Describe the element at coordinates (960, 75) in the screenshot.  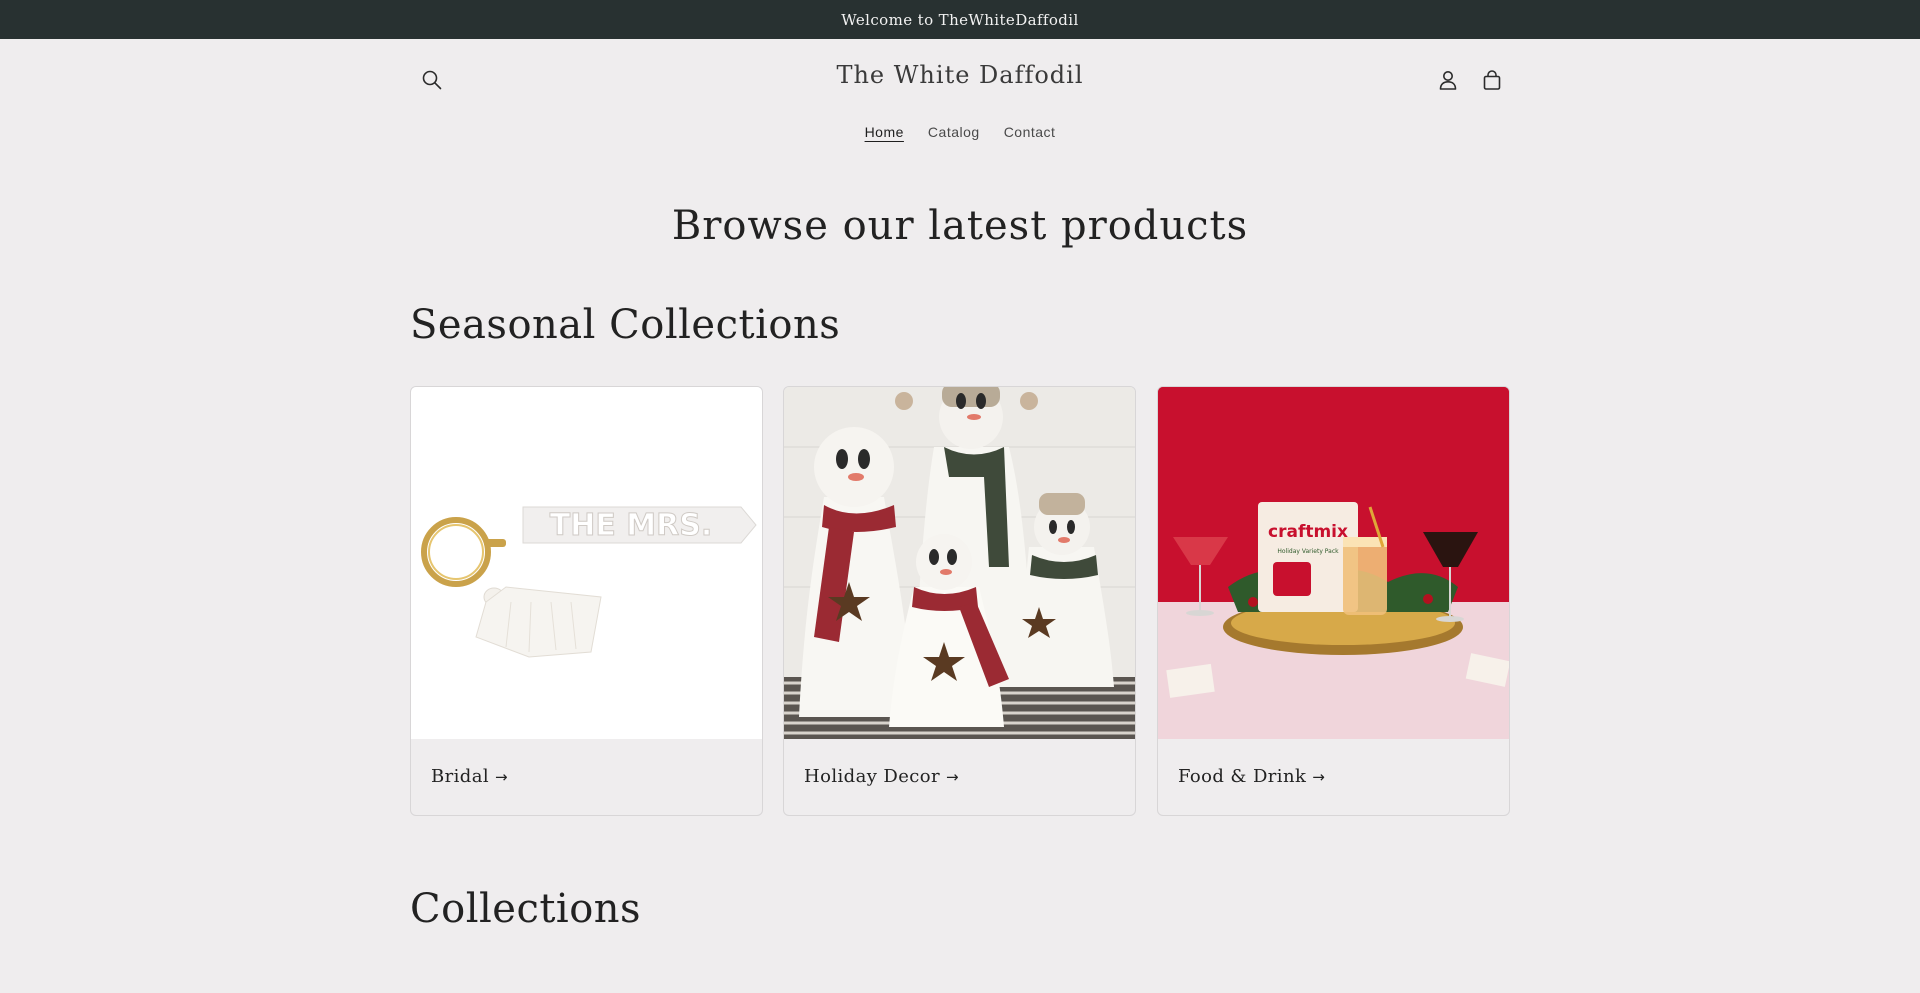
I see `store-logo: The White Daffodil` at that location.